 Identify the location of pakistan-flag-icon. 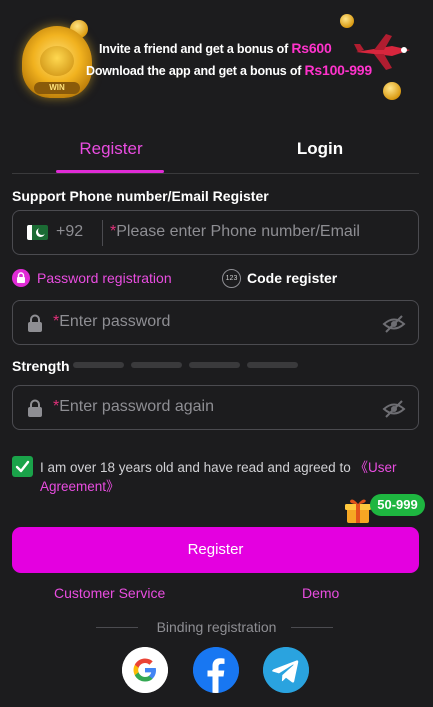
(37, 232).